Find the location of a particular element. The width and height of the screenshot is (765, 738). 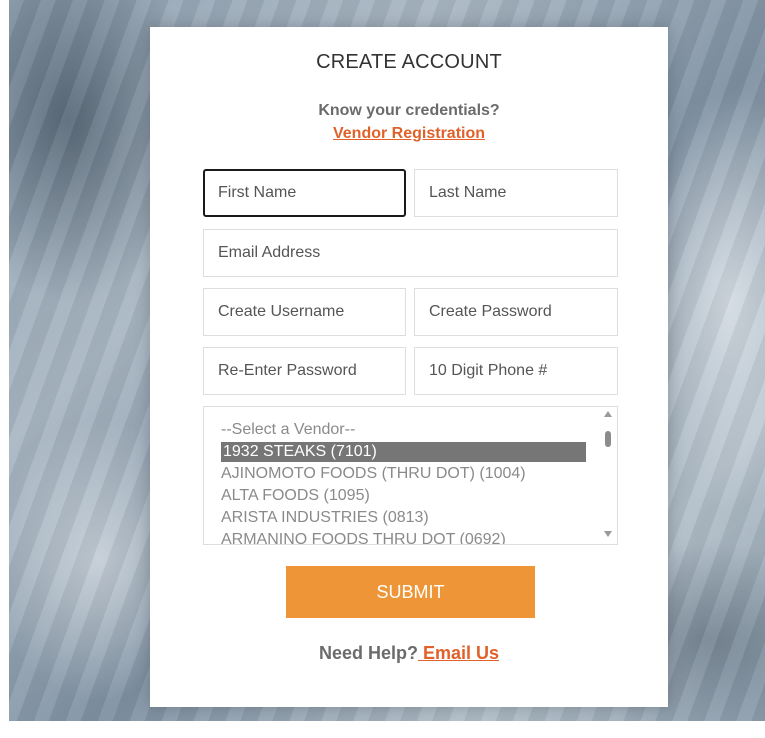

help-line: Need Help? Email Us is located at coordinates (409, 653).